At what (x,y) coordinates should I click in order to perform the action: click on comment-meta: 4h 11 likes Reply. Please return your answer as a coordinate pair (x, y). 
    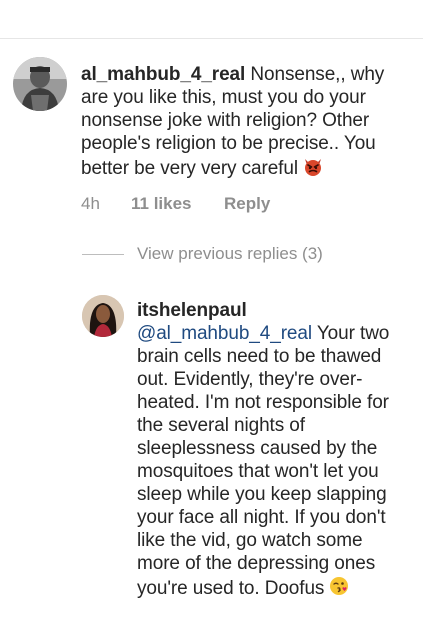
    Looking at the image, I should click on (241, 205).